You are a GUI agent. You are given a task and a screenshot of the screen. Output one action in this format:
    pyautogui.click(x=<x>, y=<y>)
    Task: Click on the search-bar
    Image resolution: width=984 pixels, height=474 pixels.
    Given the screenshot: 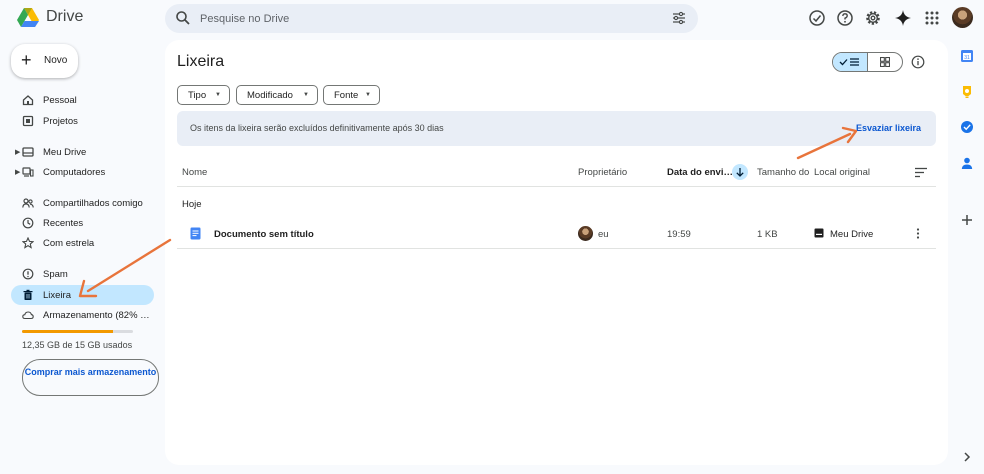 What is the action you would take?
    pyautogui.click(x=431, y=18)
    